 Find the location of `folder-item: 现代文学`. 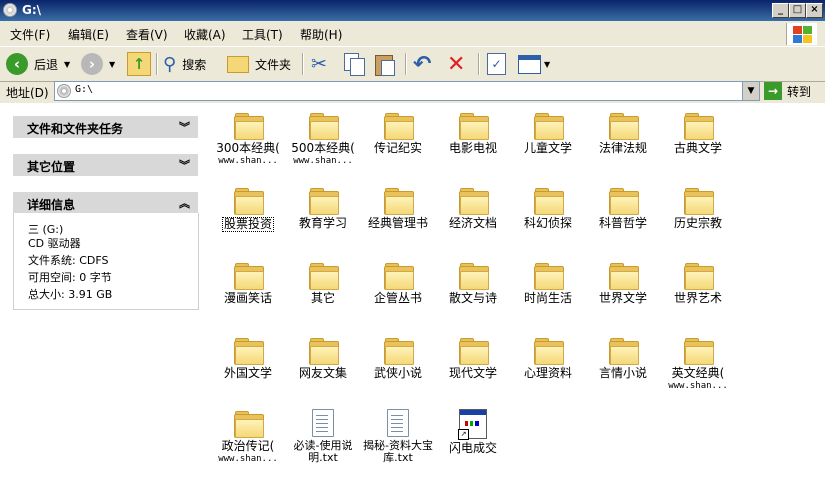

folder-item: 现代文学 is located at coordinates (473, 359).